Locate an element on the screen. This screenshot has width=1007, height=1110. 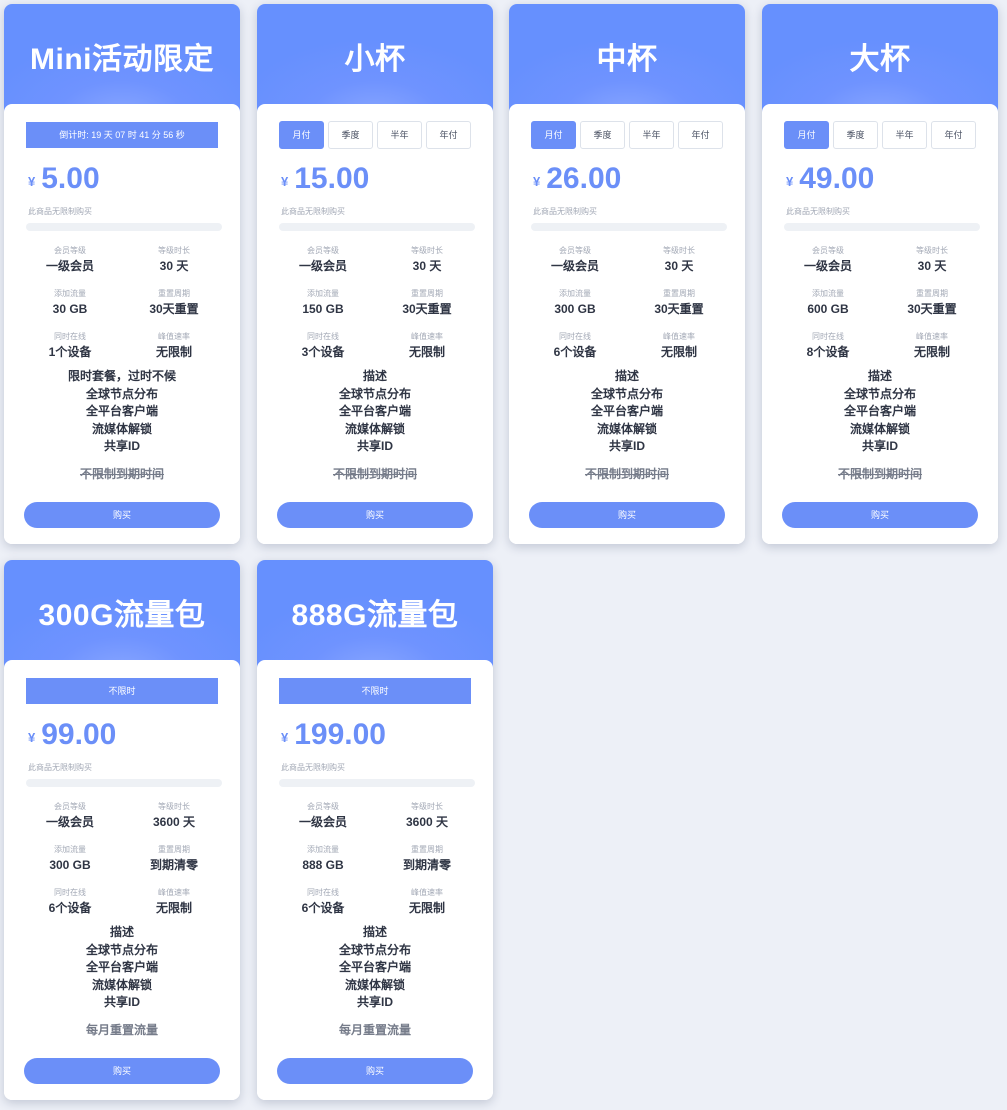
plan-card-header: Mini活动限定 is located at coordinates (122, 60).